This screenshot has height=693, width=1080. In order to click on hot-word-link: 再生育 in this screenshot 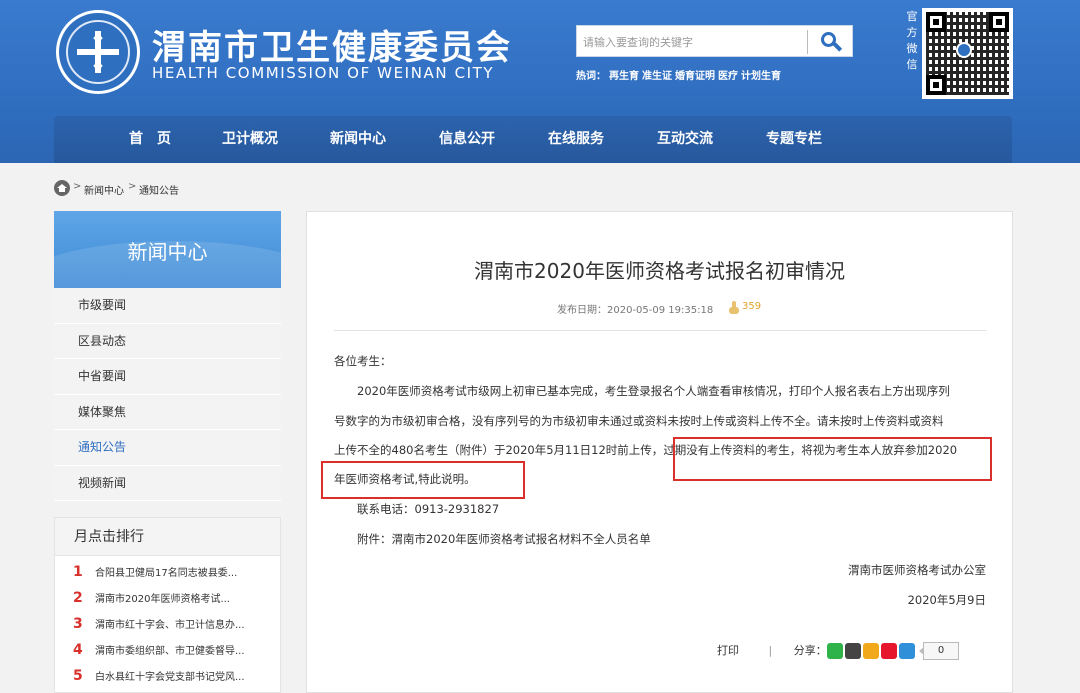, I will do `click(624, 76)`.